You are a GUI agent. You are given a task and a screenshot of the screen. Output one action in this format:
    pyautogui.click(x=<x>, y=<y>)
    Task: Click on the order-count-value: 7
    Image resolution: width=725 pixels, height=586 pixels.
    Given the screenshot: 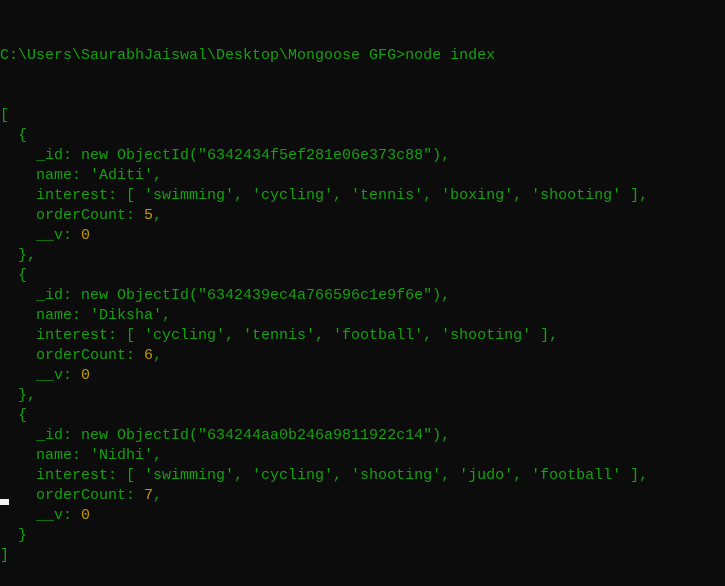 What is the action you would take?
    pyautogui.click(x=149, y=495)
    